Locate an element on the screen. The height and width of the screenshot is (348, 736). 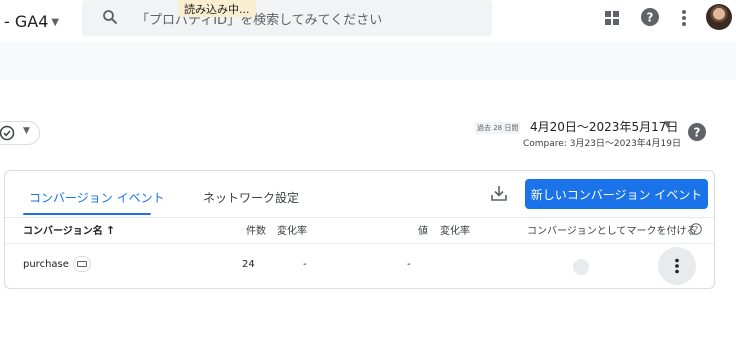
column-header-name: コンバージョン名 ↑ is located at coordinates (69, 229).